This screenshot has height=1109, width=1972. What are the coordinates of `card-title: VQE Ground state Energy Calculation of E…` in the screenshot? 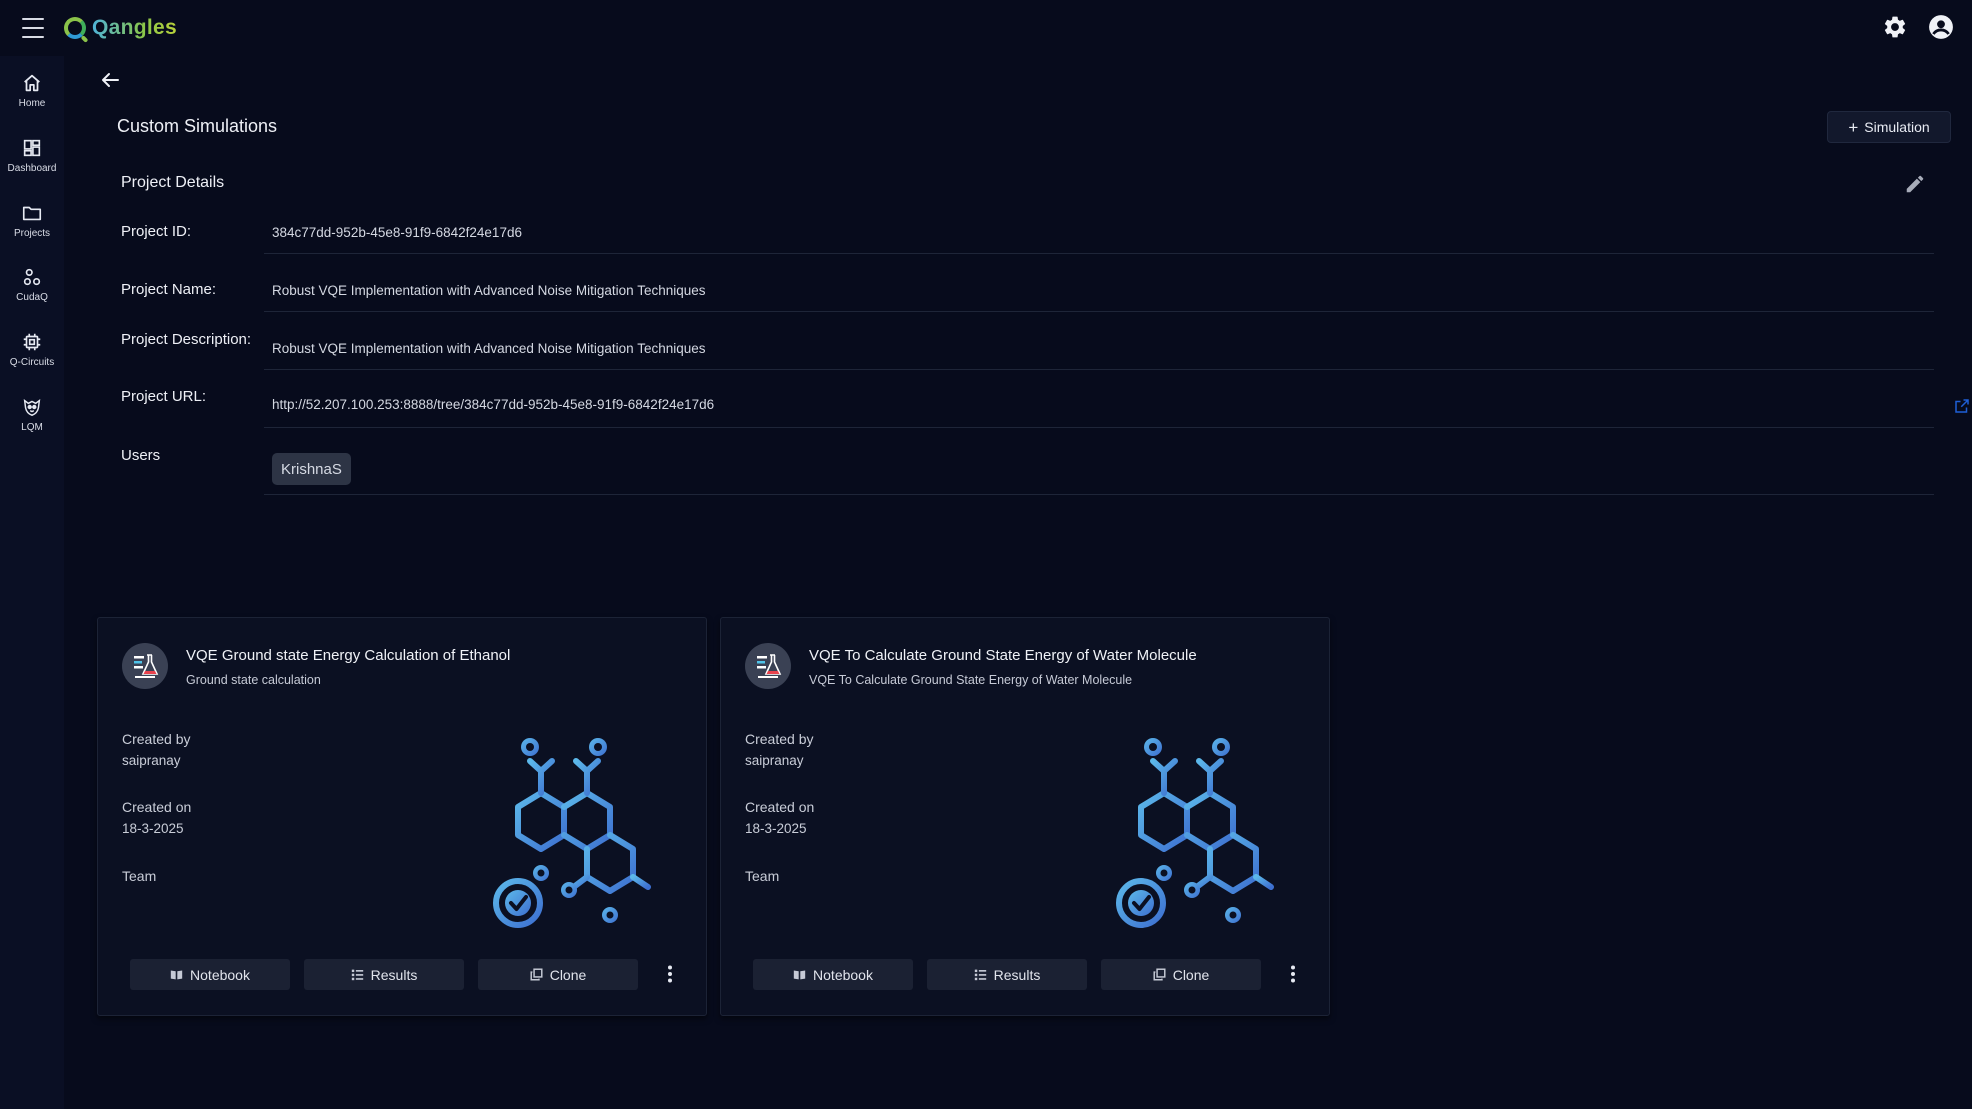 It's located at (348, 655).